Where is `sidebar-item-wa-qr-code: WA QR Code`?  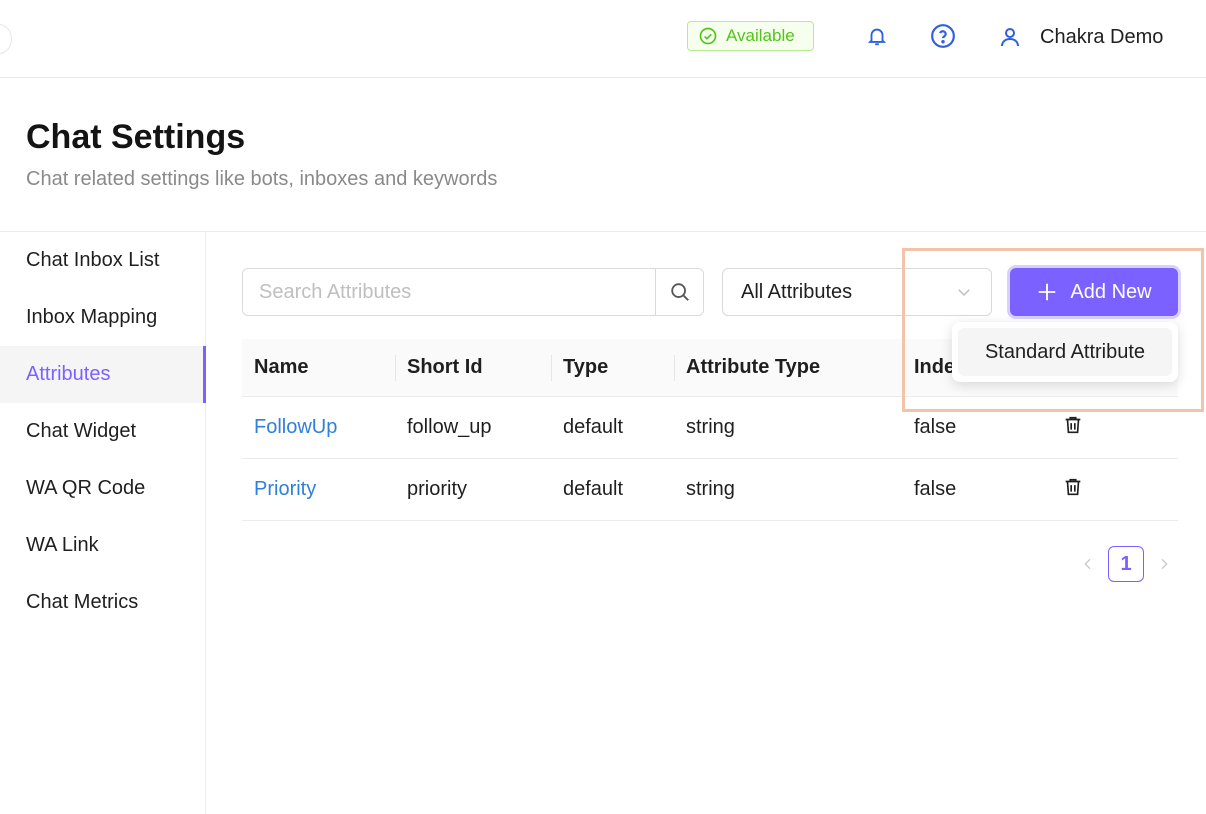
sidebar-item-wa-qr-code: WA QR Code is located at coordinates (102, 488).